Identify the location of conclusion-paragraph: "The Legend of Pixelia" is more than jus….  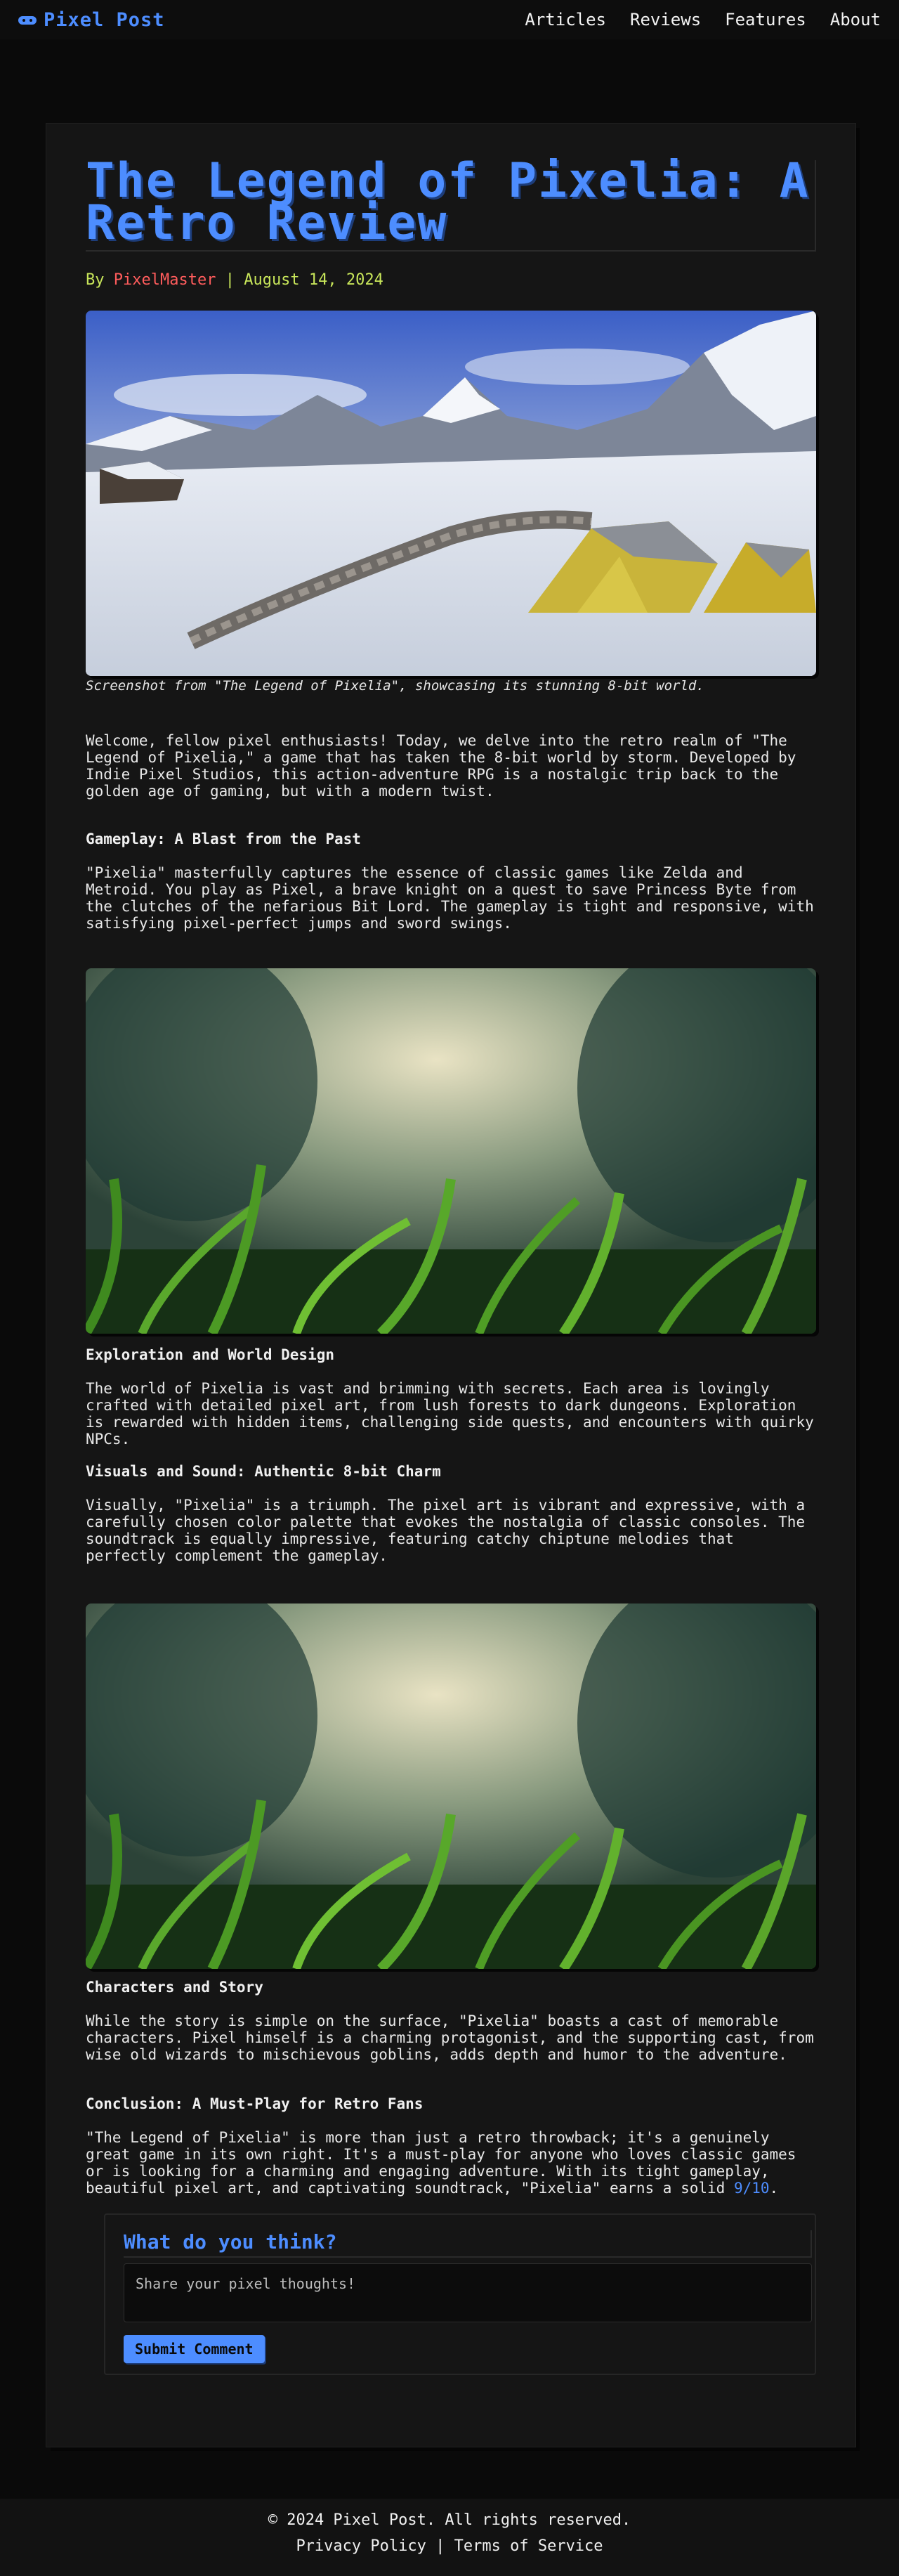
(451, 2163).